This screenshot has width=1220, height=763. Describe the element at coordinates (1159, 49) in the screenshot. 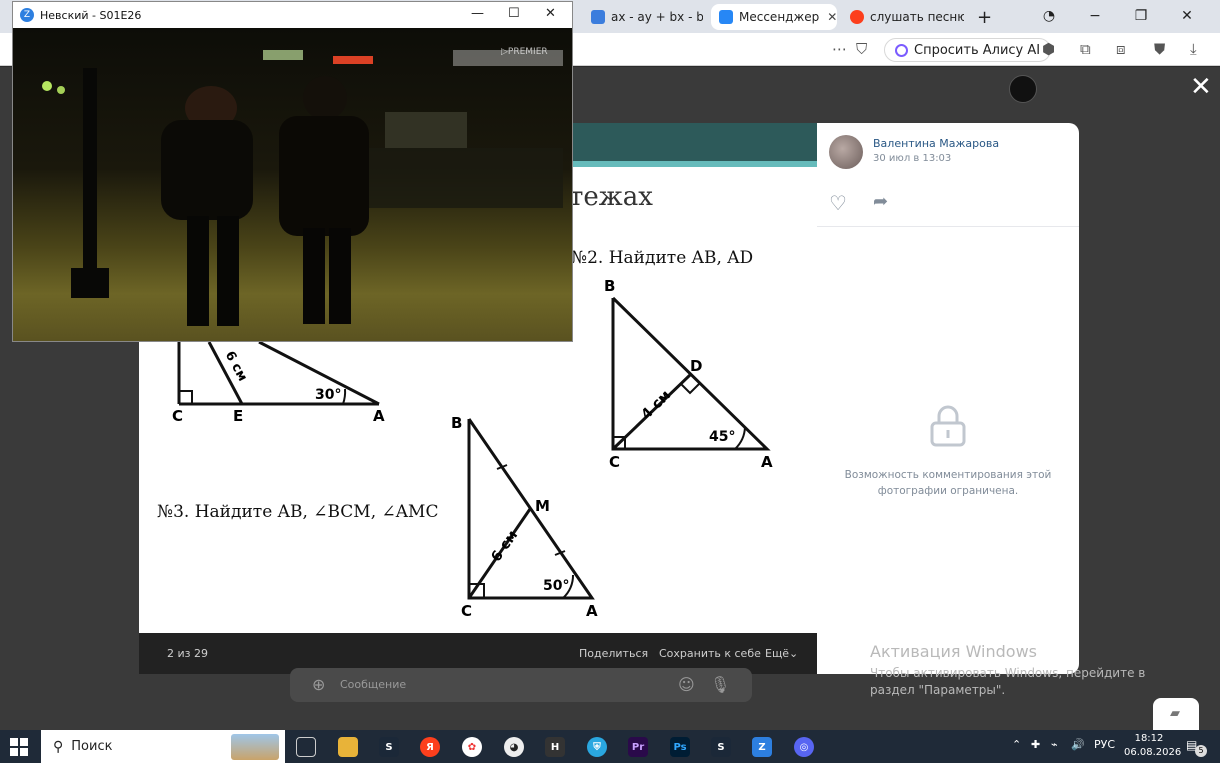

I see `vpn-icon: ⛊` at that location.